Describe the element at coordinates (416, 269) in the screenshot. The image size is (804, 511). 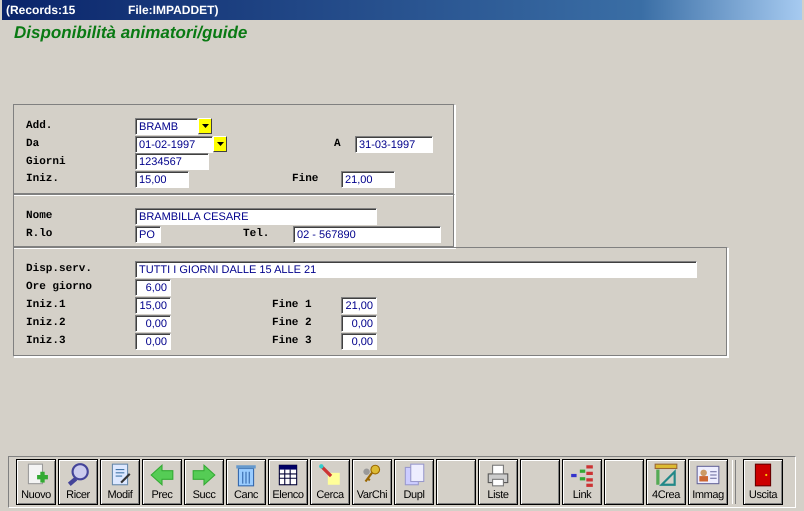
I see `input-field: TUTTI I GIORNI DALLE 15 ALLE 21` at that location.